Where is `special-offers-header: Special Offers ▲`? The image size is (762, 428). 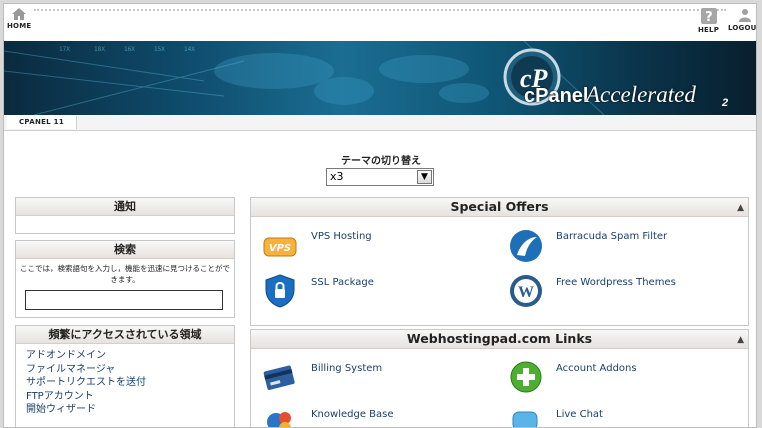
special-offers-header: Special Offers ▲ is located at coordinates (499, 207).